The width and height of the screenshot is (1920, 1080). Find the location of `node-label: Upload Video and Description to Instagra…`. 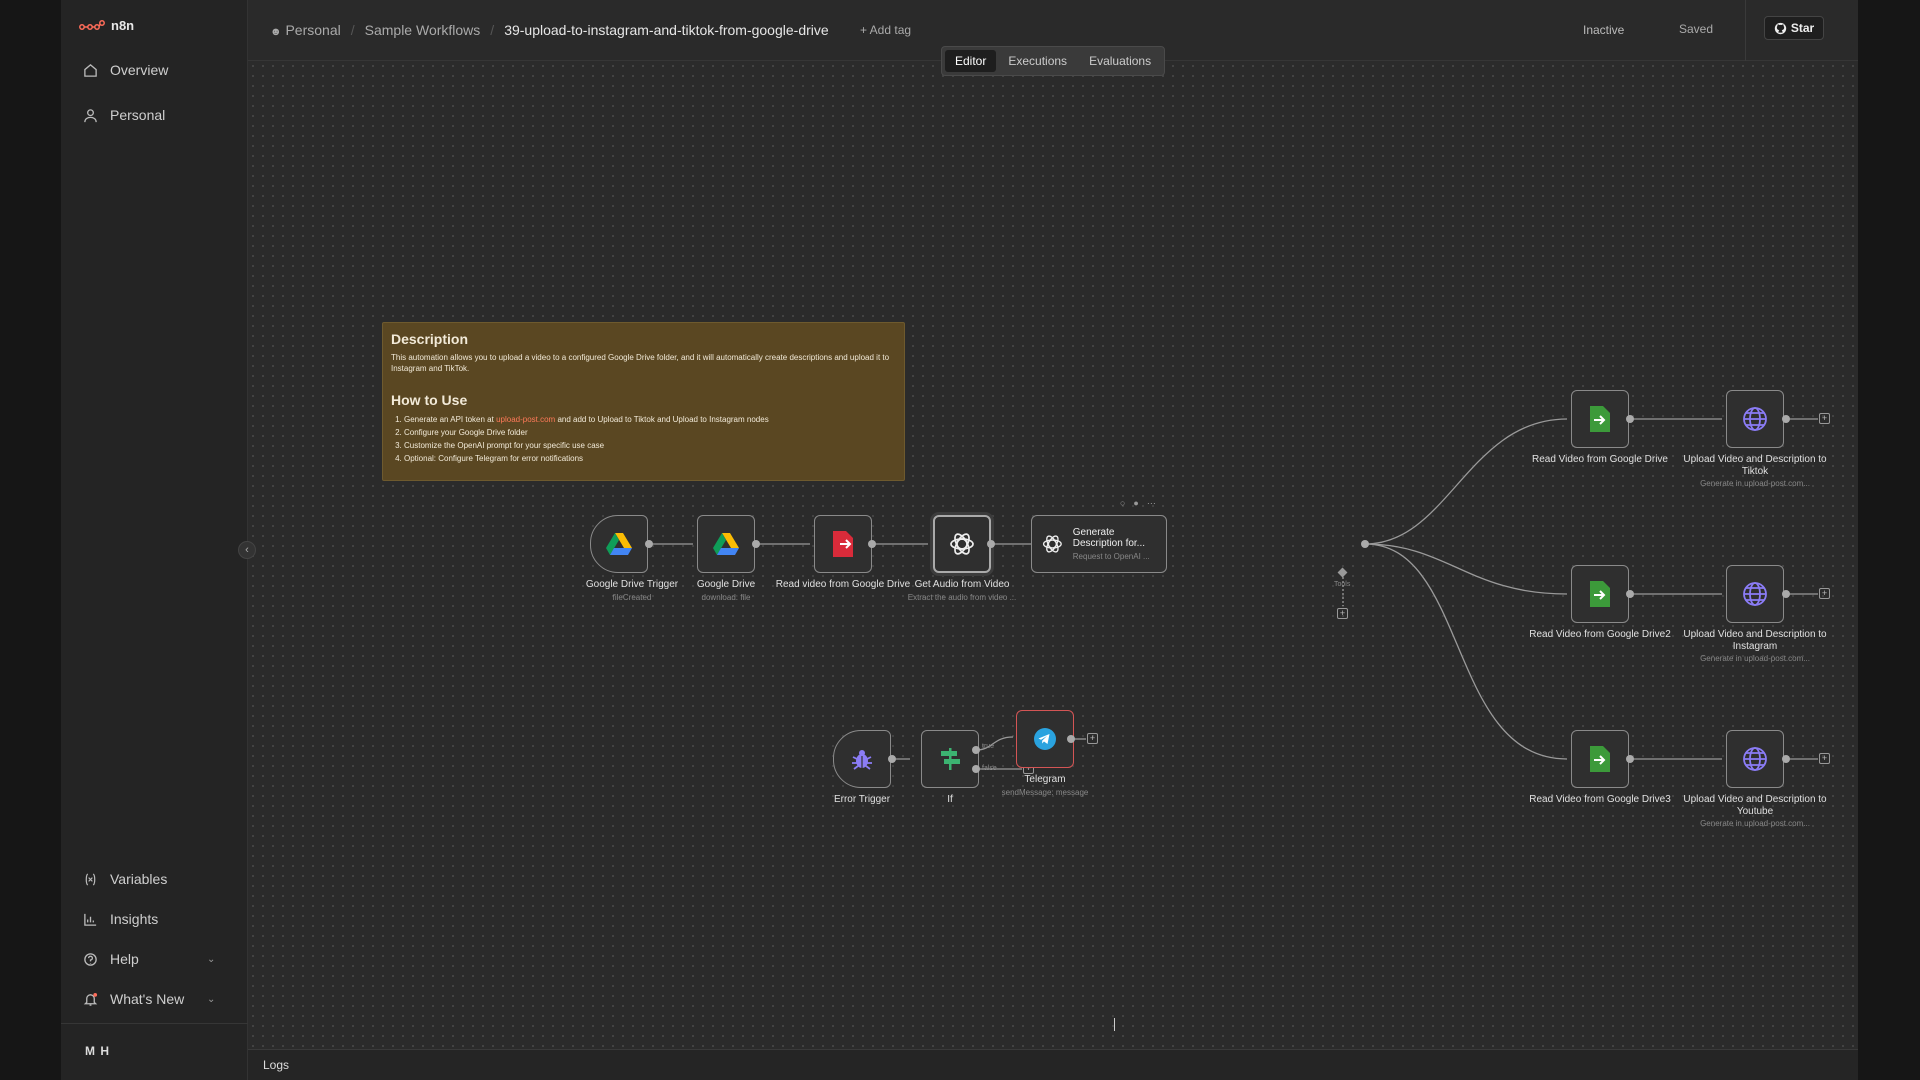

node-label: Upload Video and Description to Instagra… is located at coordinates (1755, 640).